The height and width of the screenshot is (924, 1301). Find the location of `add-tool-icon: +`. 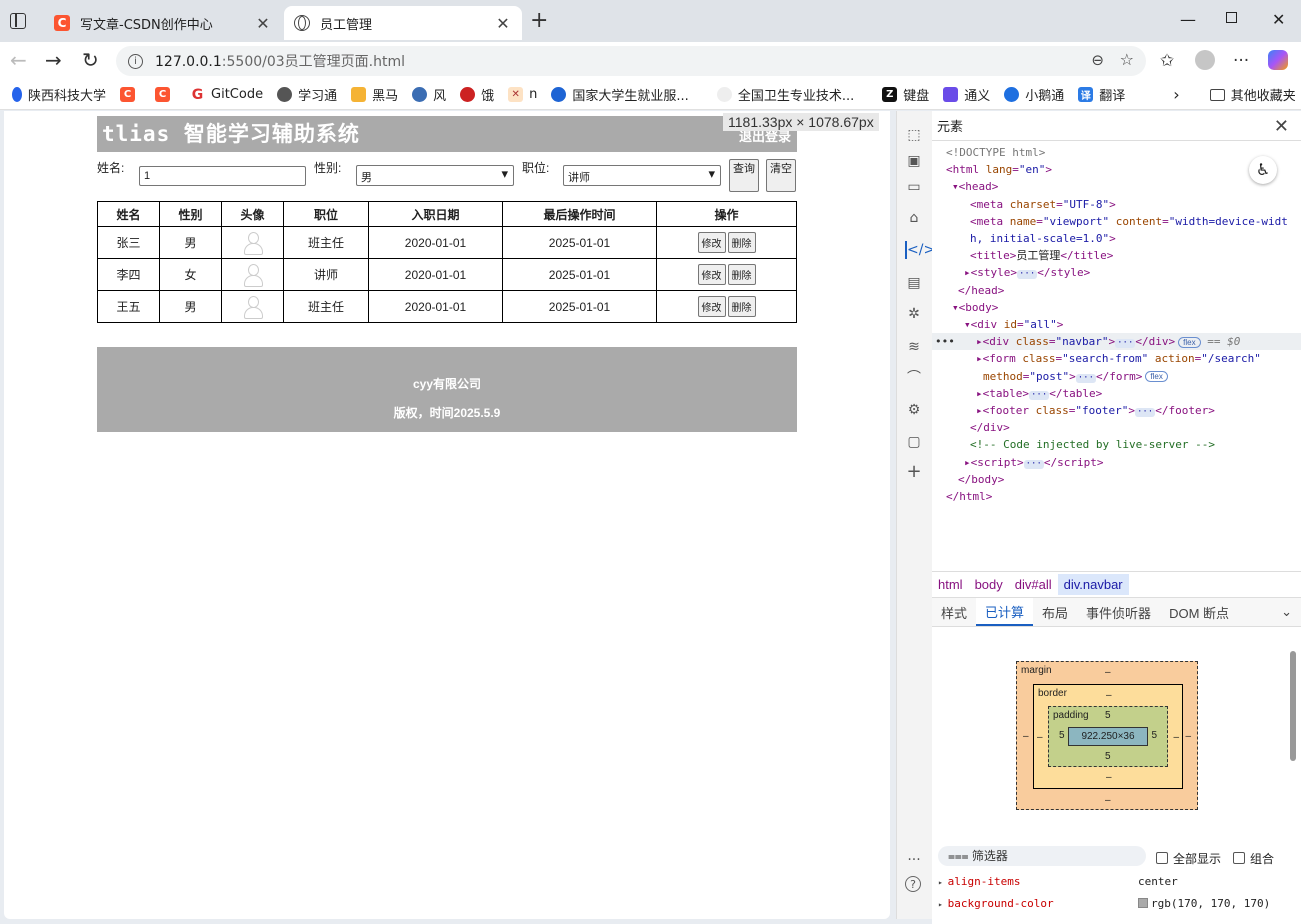

add-tool-icon: + is located at coordinates (914, 472).